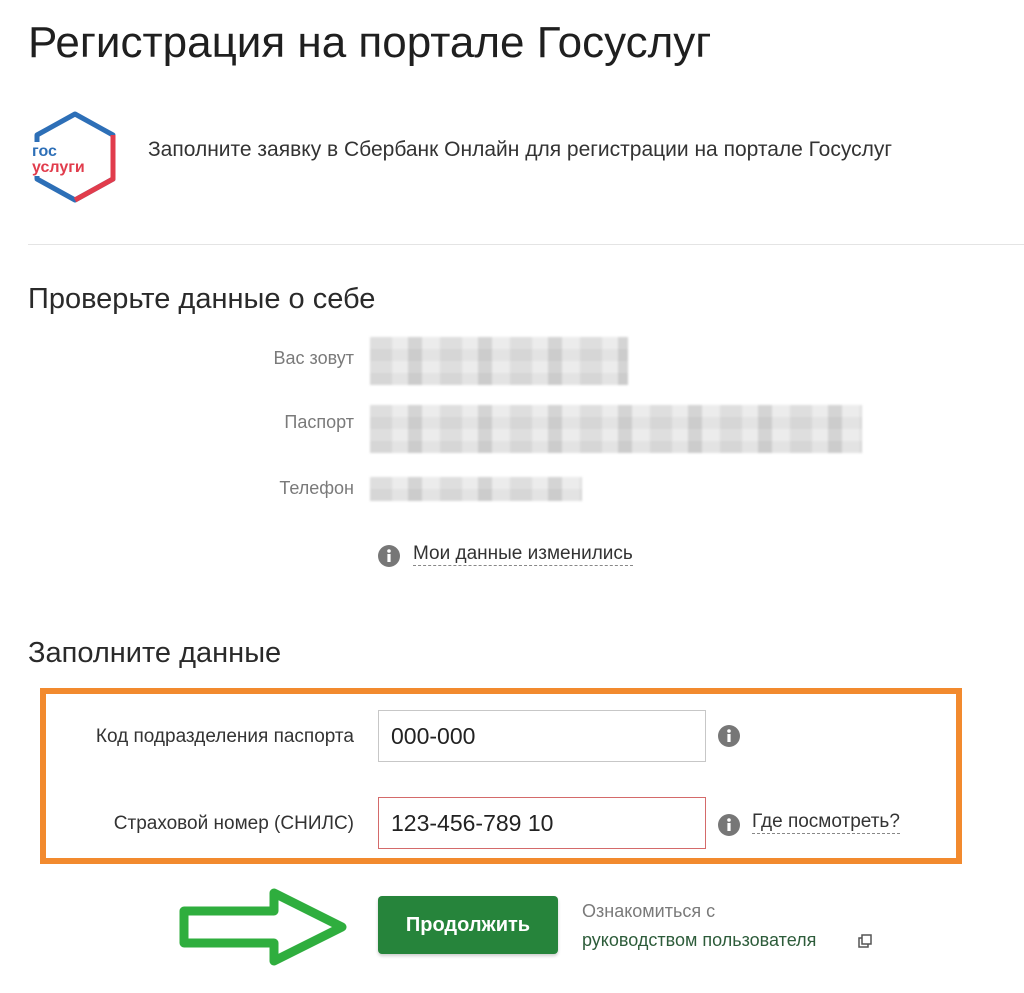 The image size is (1024, 993). I want to click on check-section-title: Проверьте данные о себе, so click(202, 299).